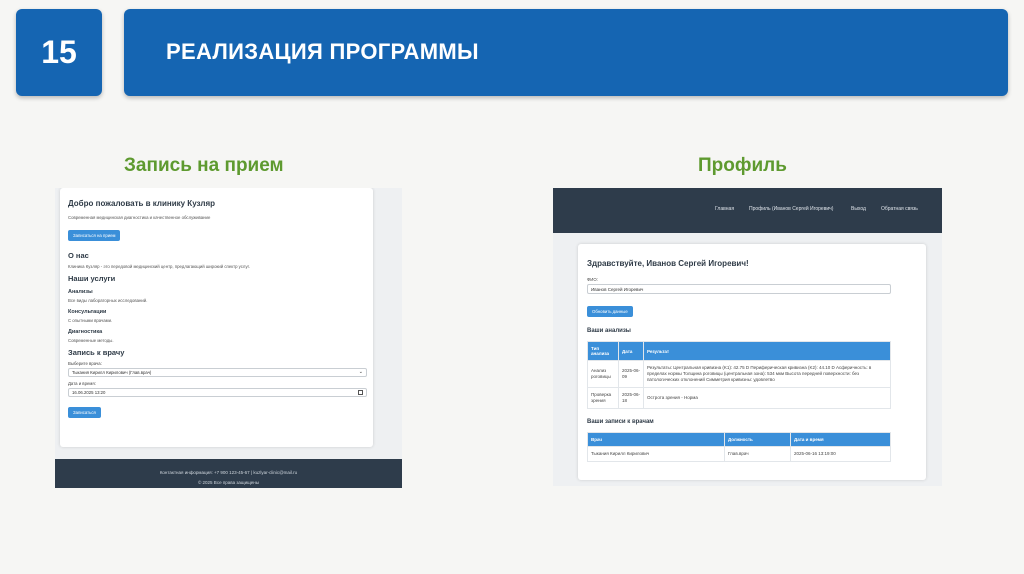  I want to click on nav-home: Главная, so click(724, 209).